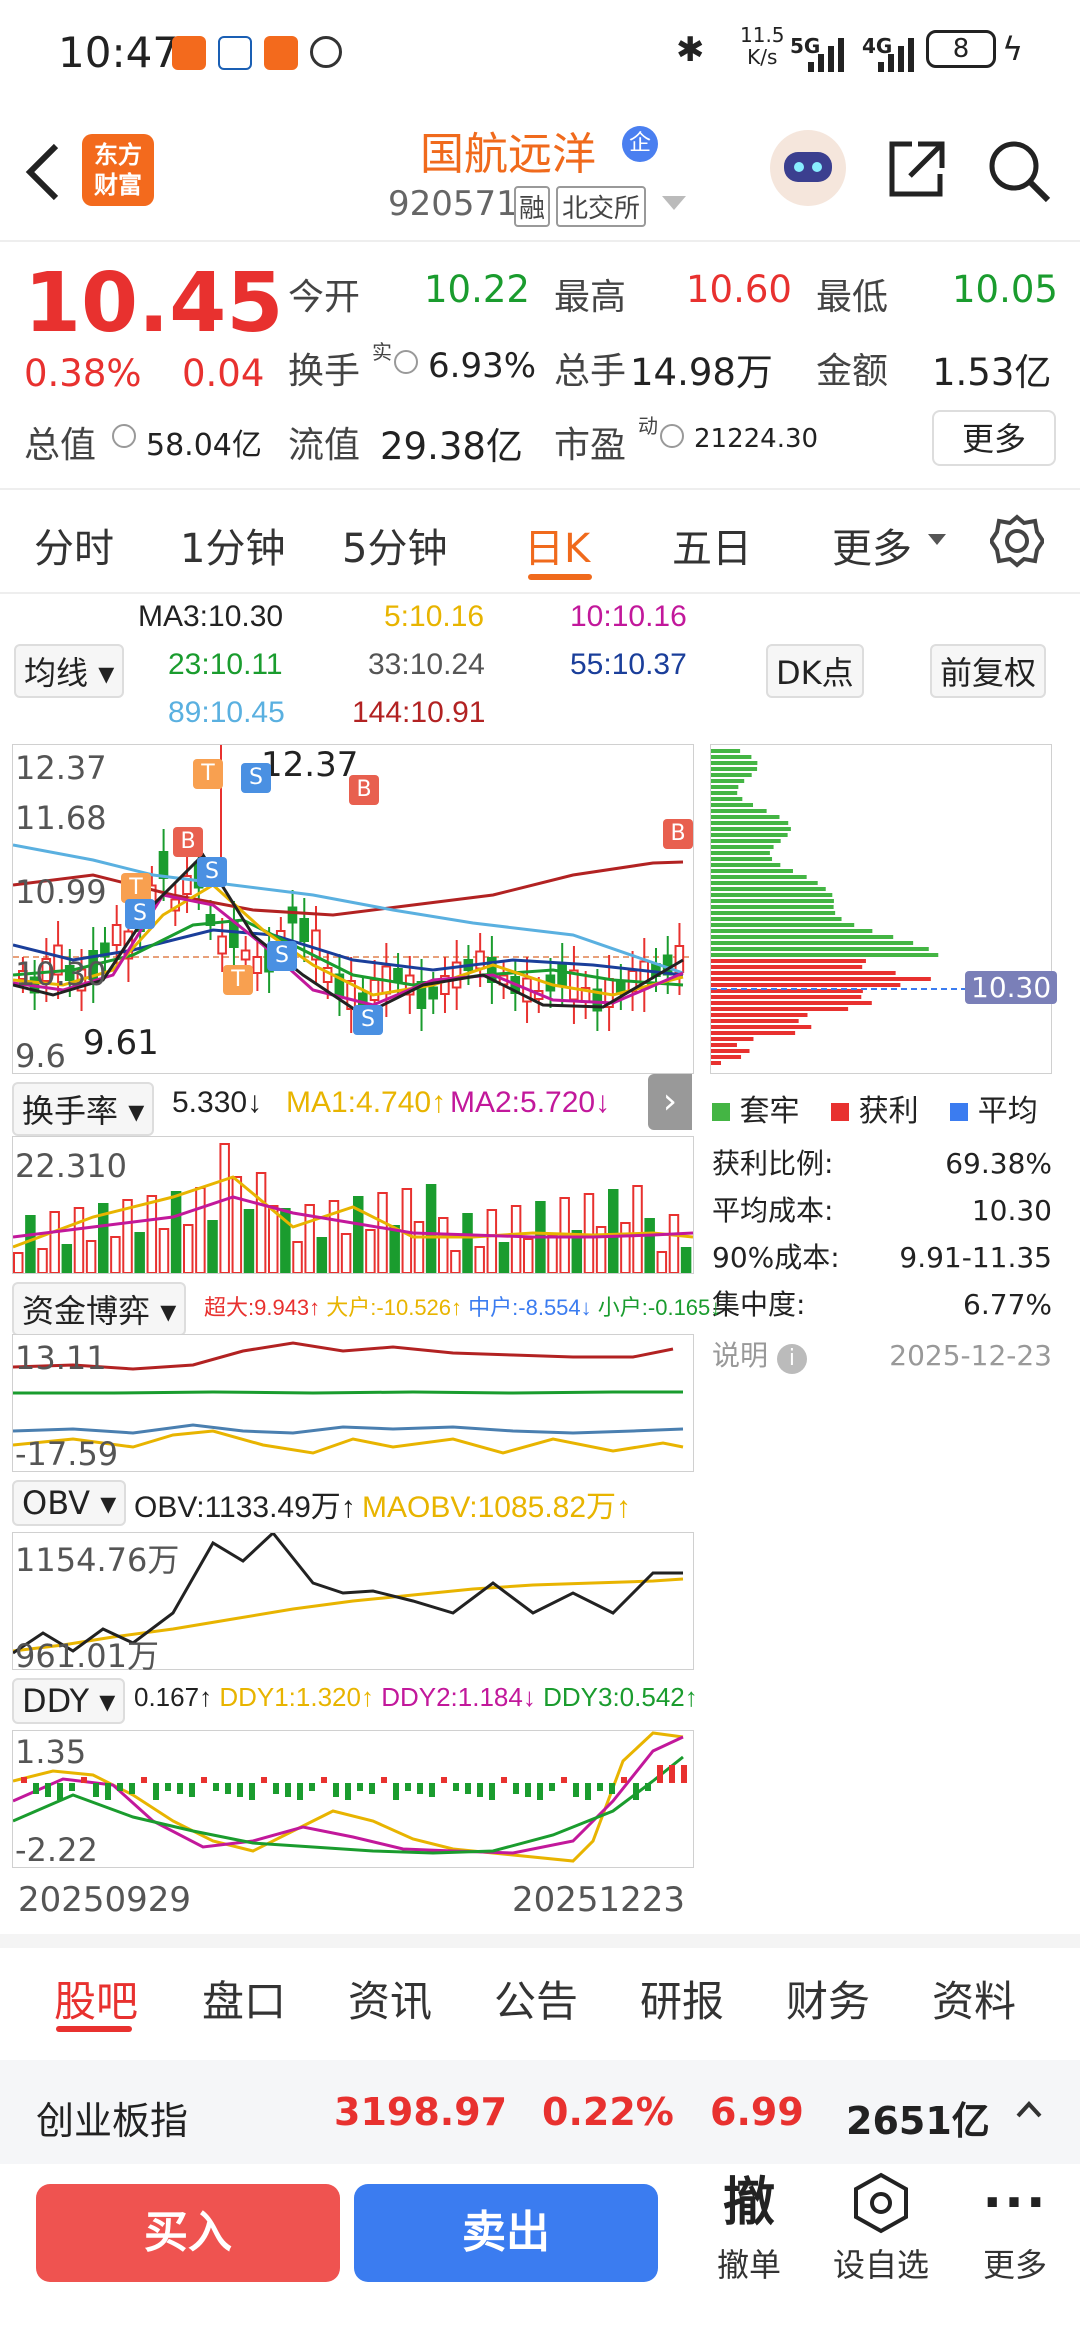 Image resolution: width=1080 pixels, height=2340 pixels. Describe the element at coordinates (648, 426) in the screenshot. I see `pe-sup: 动` at that location.